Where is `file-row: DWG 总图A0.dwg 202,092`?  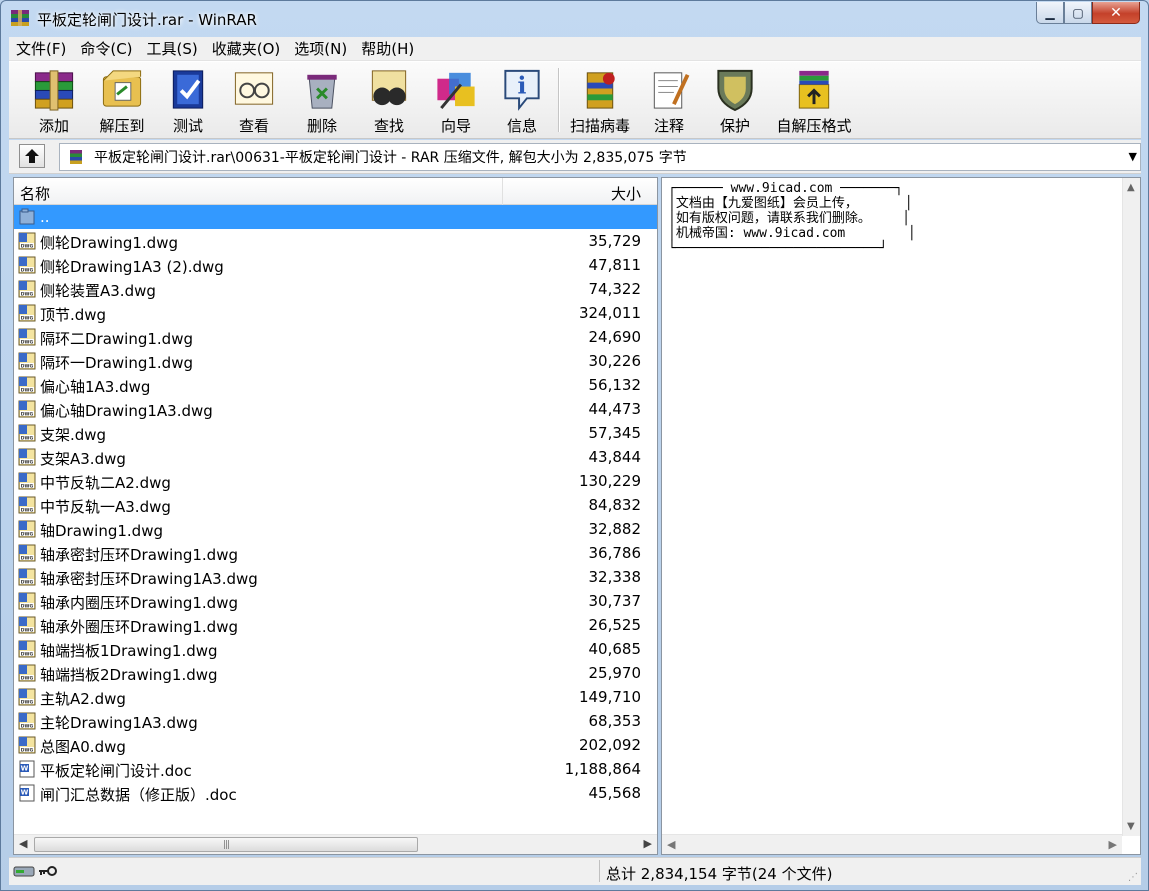
file-row: DWG 总图A0.dwg 202,092 is located at coordinates (335, 745).